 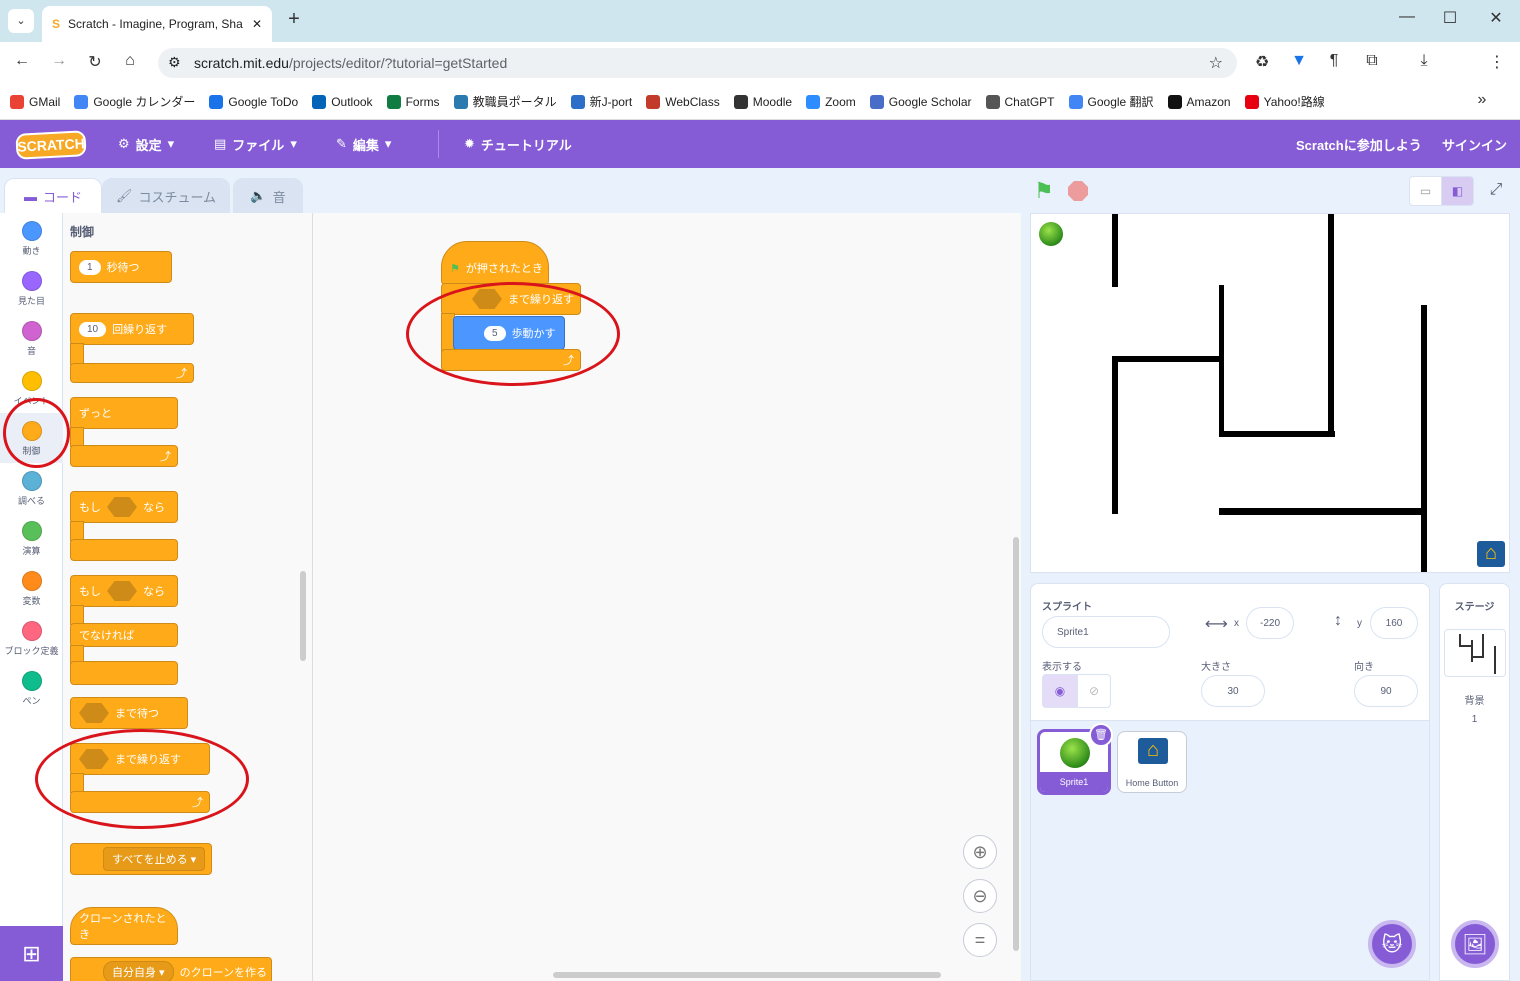 What do you see at coordinates (132, 329) in the screenshot?
I see `block-repeat: 10 回繰り返す` at bounding box center [132, 329].